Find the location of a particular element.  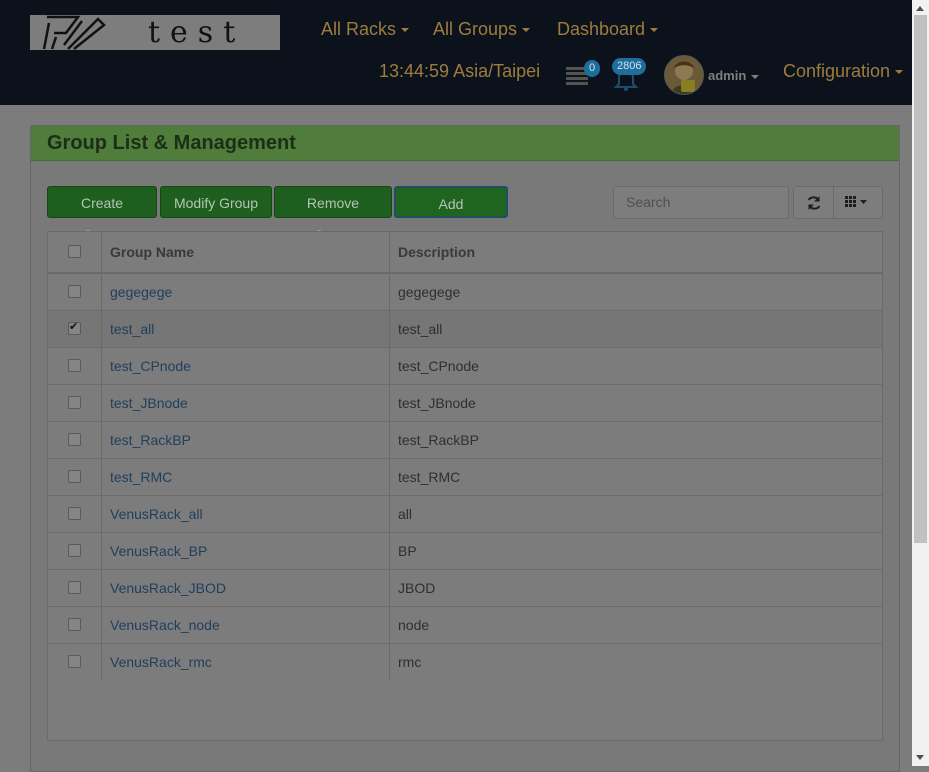

group-name-link: VenusRack_all is located at coordinates (156, 514).